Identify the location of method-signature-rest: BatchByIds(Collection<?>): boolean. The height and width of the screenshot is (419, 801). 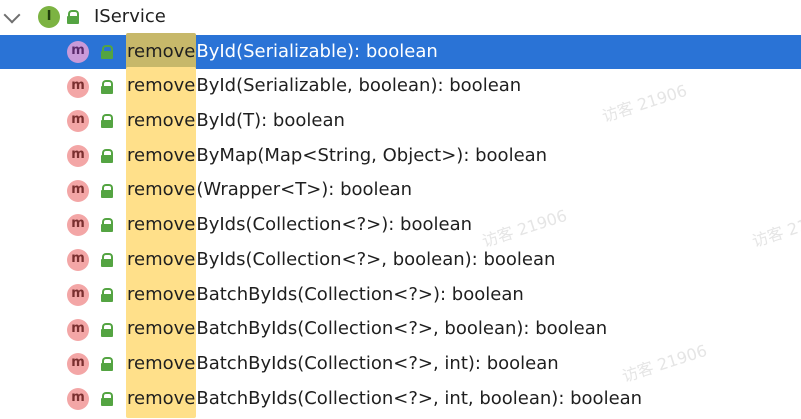
(360, 294).